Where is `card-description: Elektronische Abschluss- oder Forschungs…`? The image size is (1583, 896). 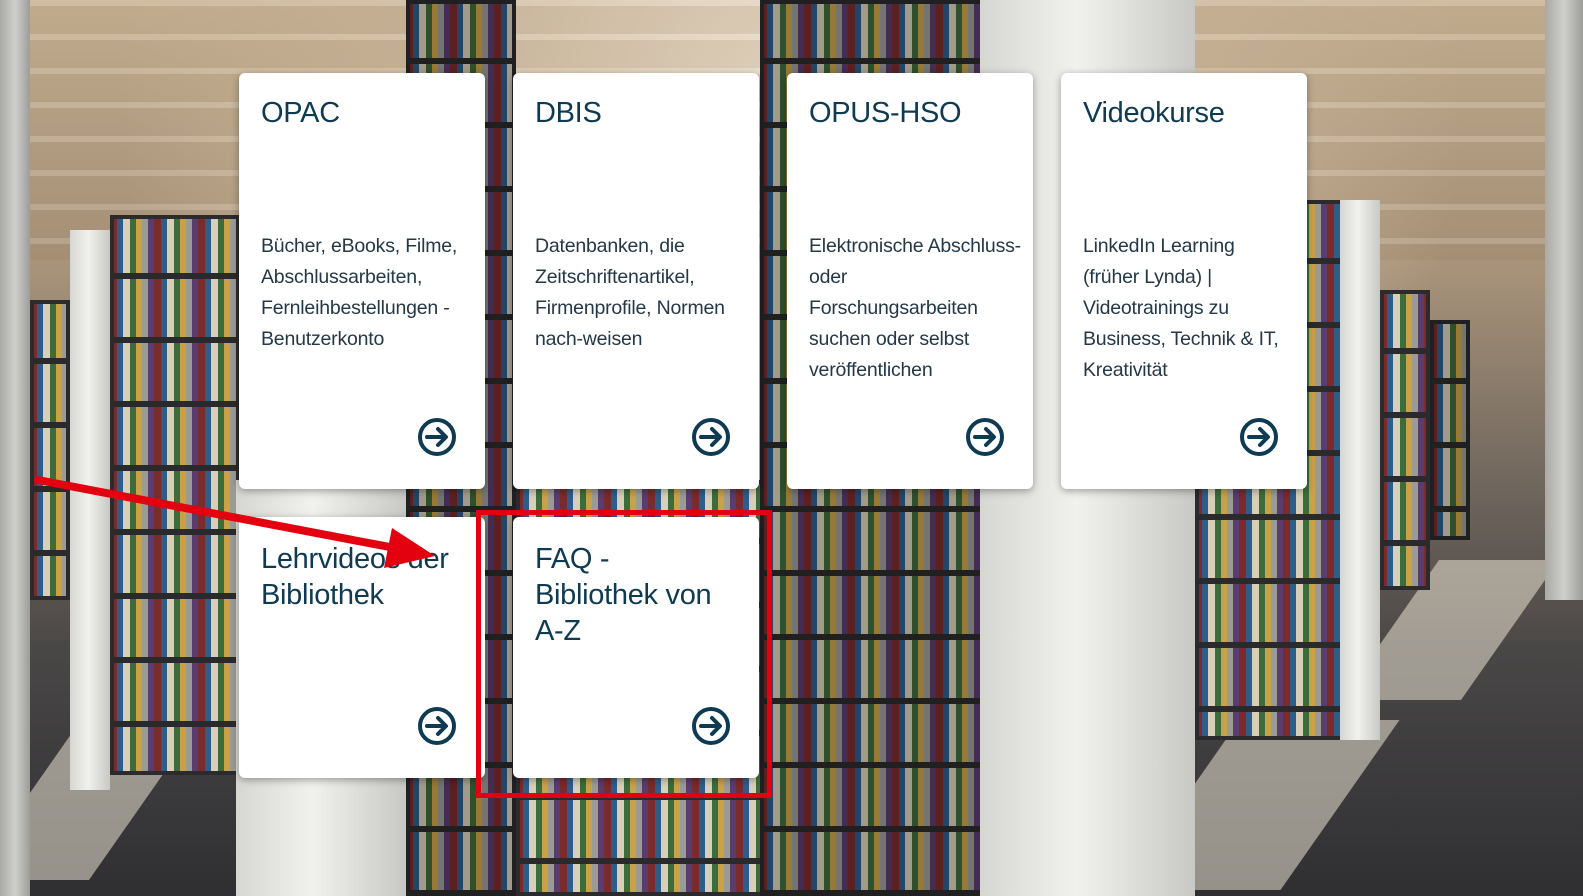 card-description: Elektronische Abschluss- oder Forschungs… is located at coordinates (915, 308).